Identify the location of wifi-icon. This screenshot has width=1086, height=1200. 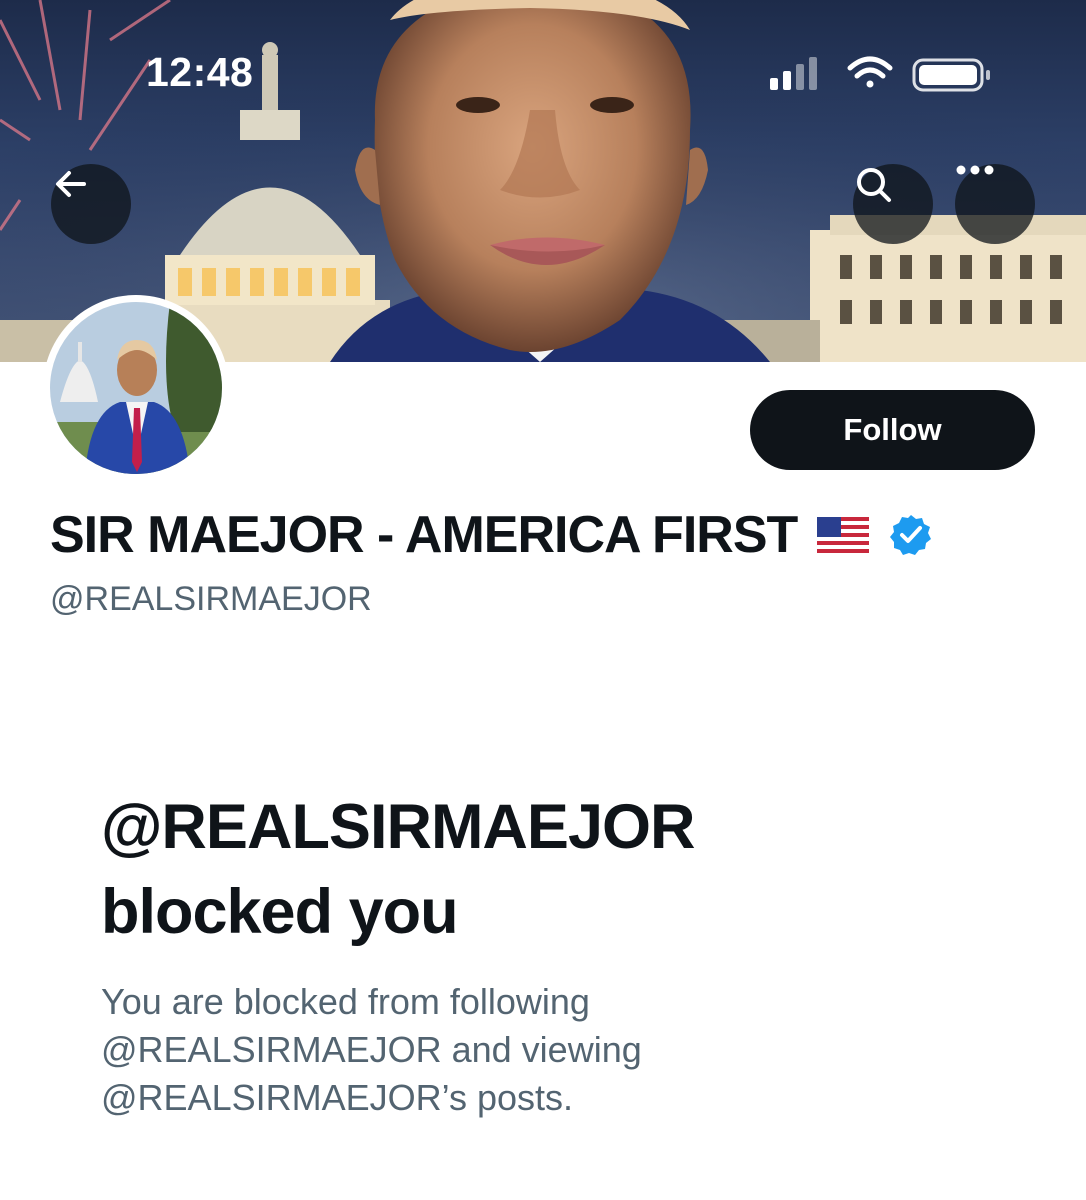
(870, 72).